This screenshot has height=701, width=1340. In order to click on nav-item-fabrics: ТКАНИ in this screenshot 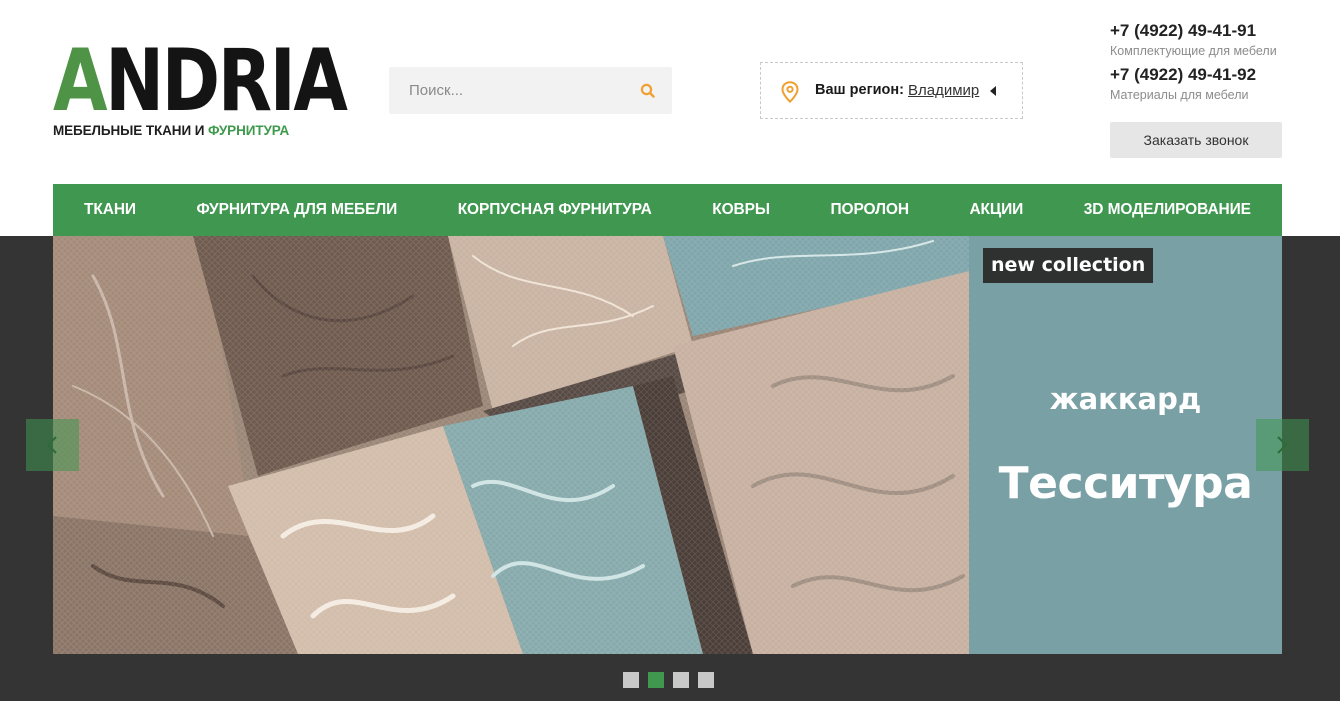, I will do `click(110, 210)`.